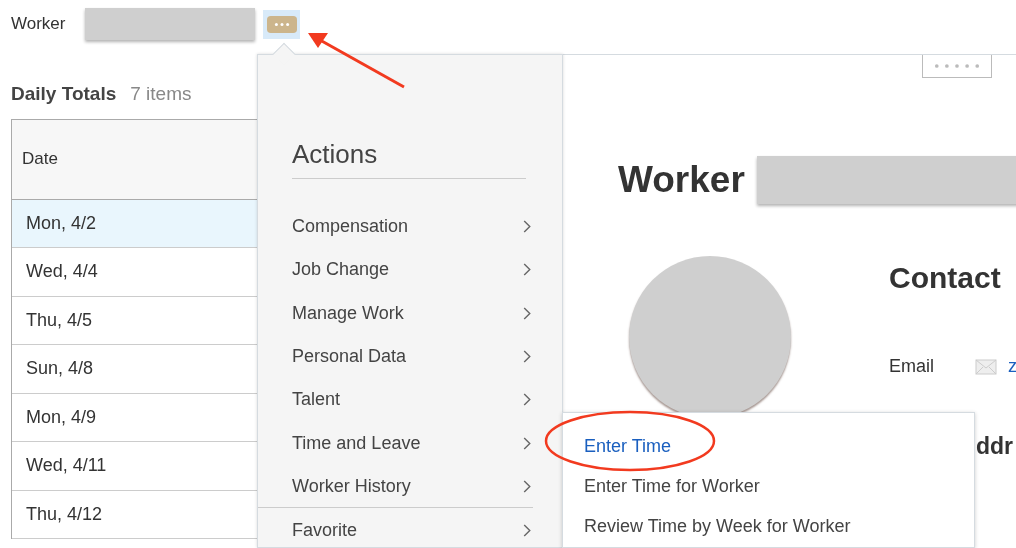  Describe the element at coordinates (672, 486) in the screenshot. I see `submenu-item: Enter Time for Worker` at that location.